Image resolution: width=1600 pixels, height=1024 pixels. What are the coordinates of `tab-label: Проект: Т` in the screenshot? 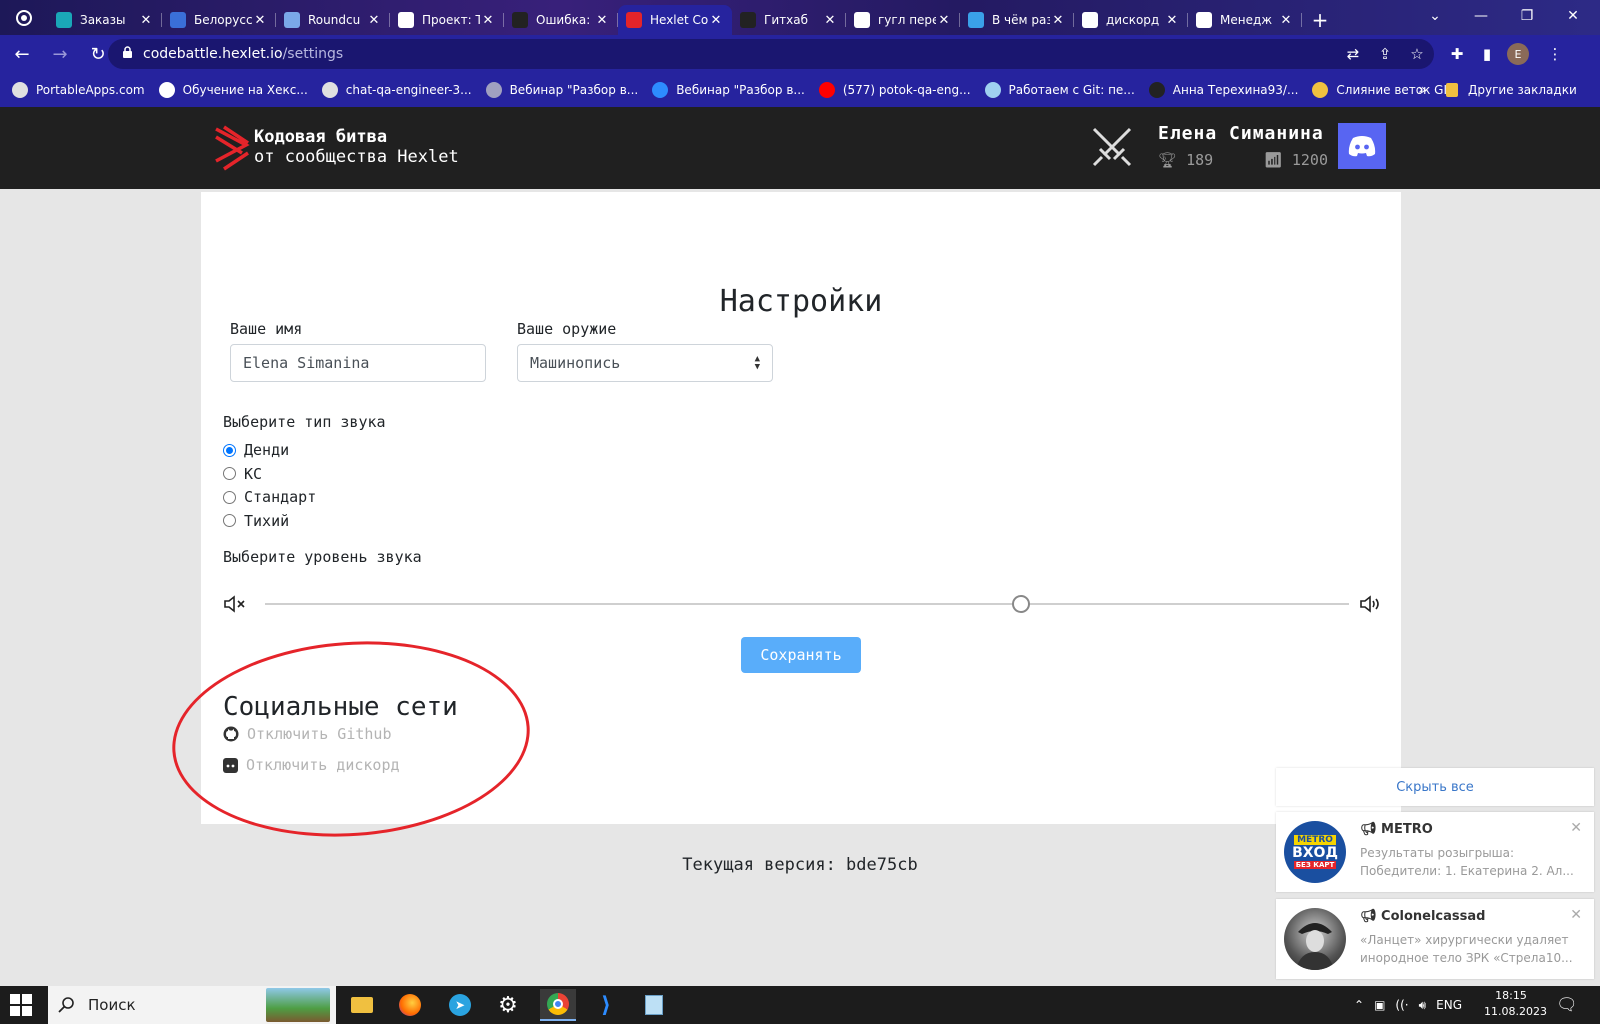 It's located at (451, 20).